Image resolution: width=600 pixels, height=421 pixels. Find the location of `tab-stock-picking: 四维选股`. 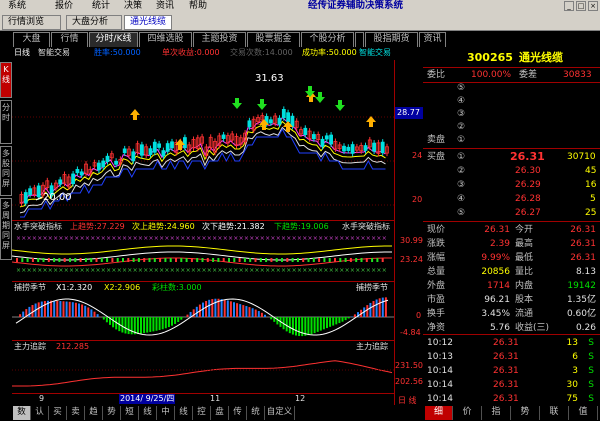

tab-stock-picking: 四维选股 is located at coordinates (165, 39).